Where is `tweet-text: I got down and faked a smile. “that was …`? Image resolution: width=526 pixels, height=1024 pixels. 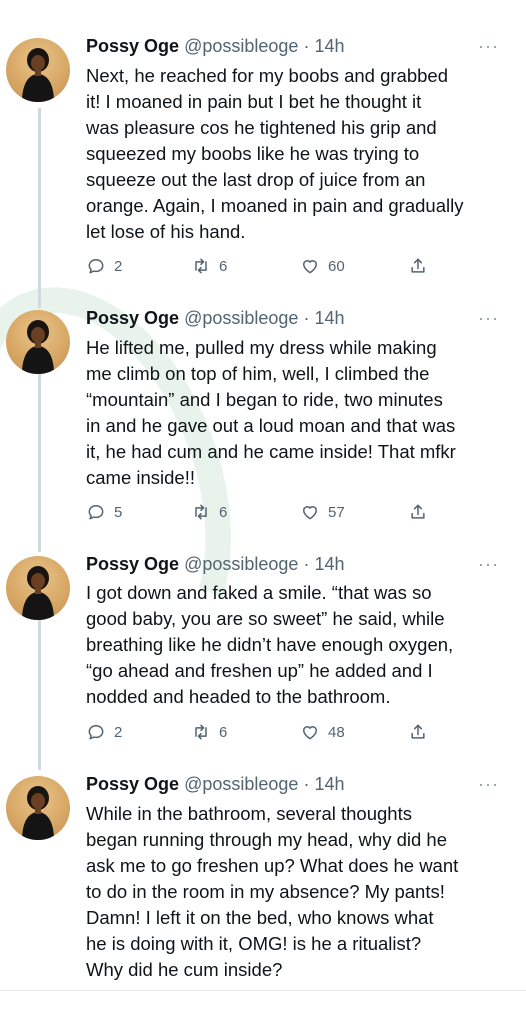
tweet-text: I got down and faked a smile. “that was … is located at coordinates (301, 645).